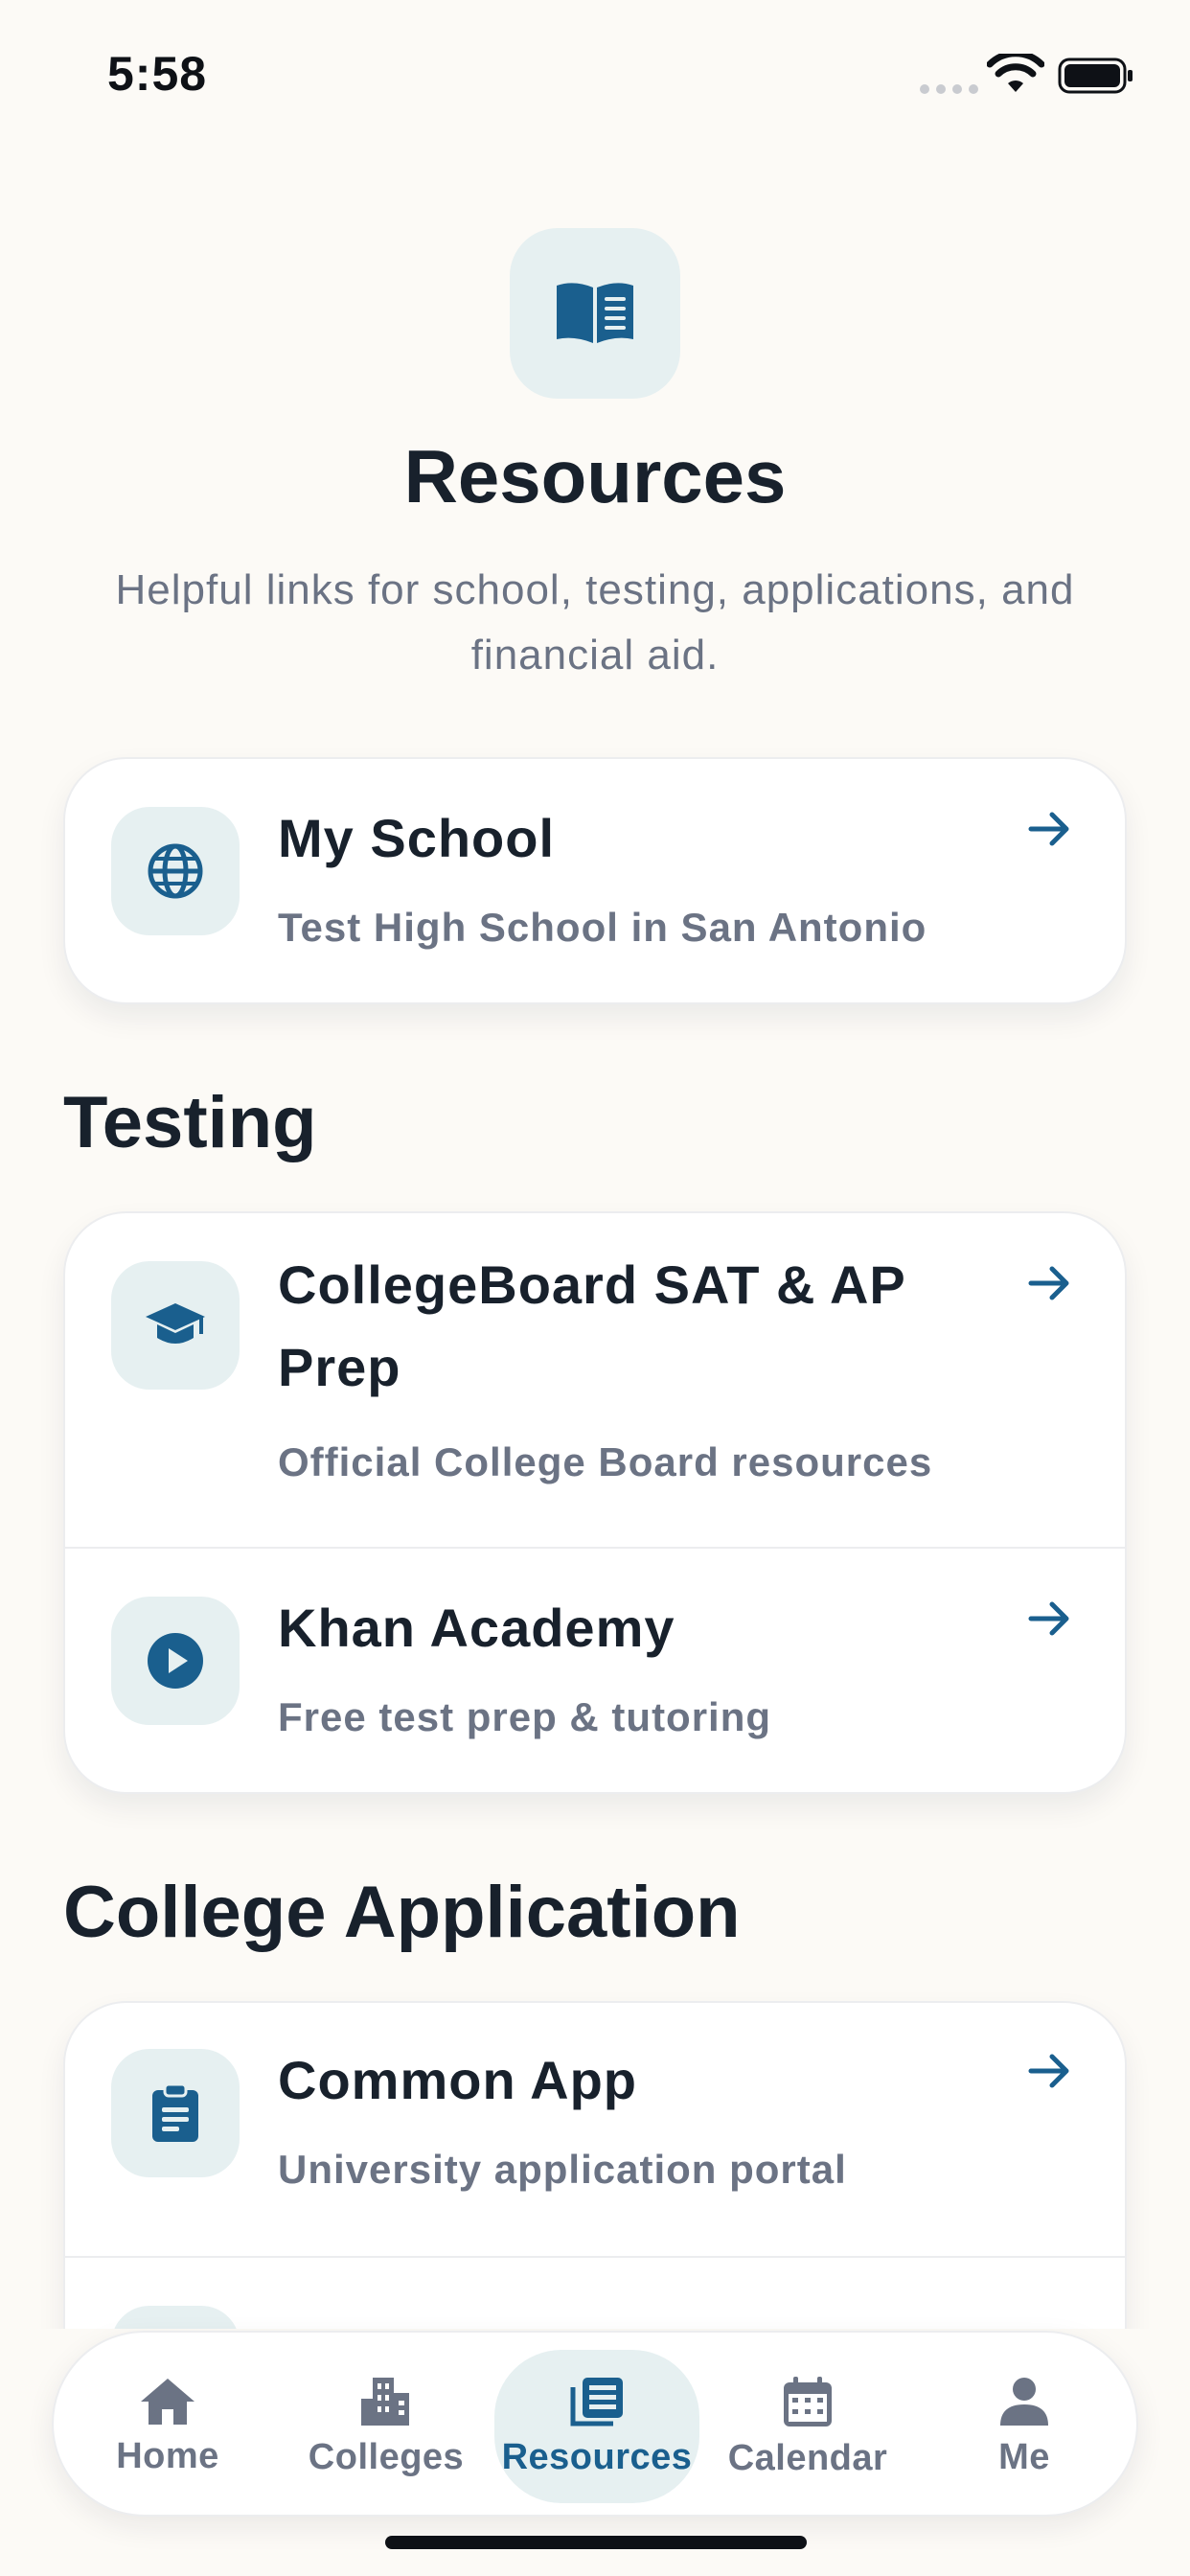  What do you see at coordinates (595, 313) in the screenshot?
I see `book-open-icon` at bounding box center [595, 313].